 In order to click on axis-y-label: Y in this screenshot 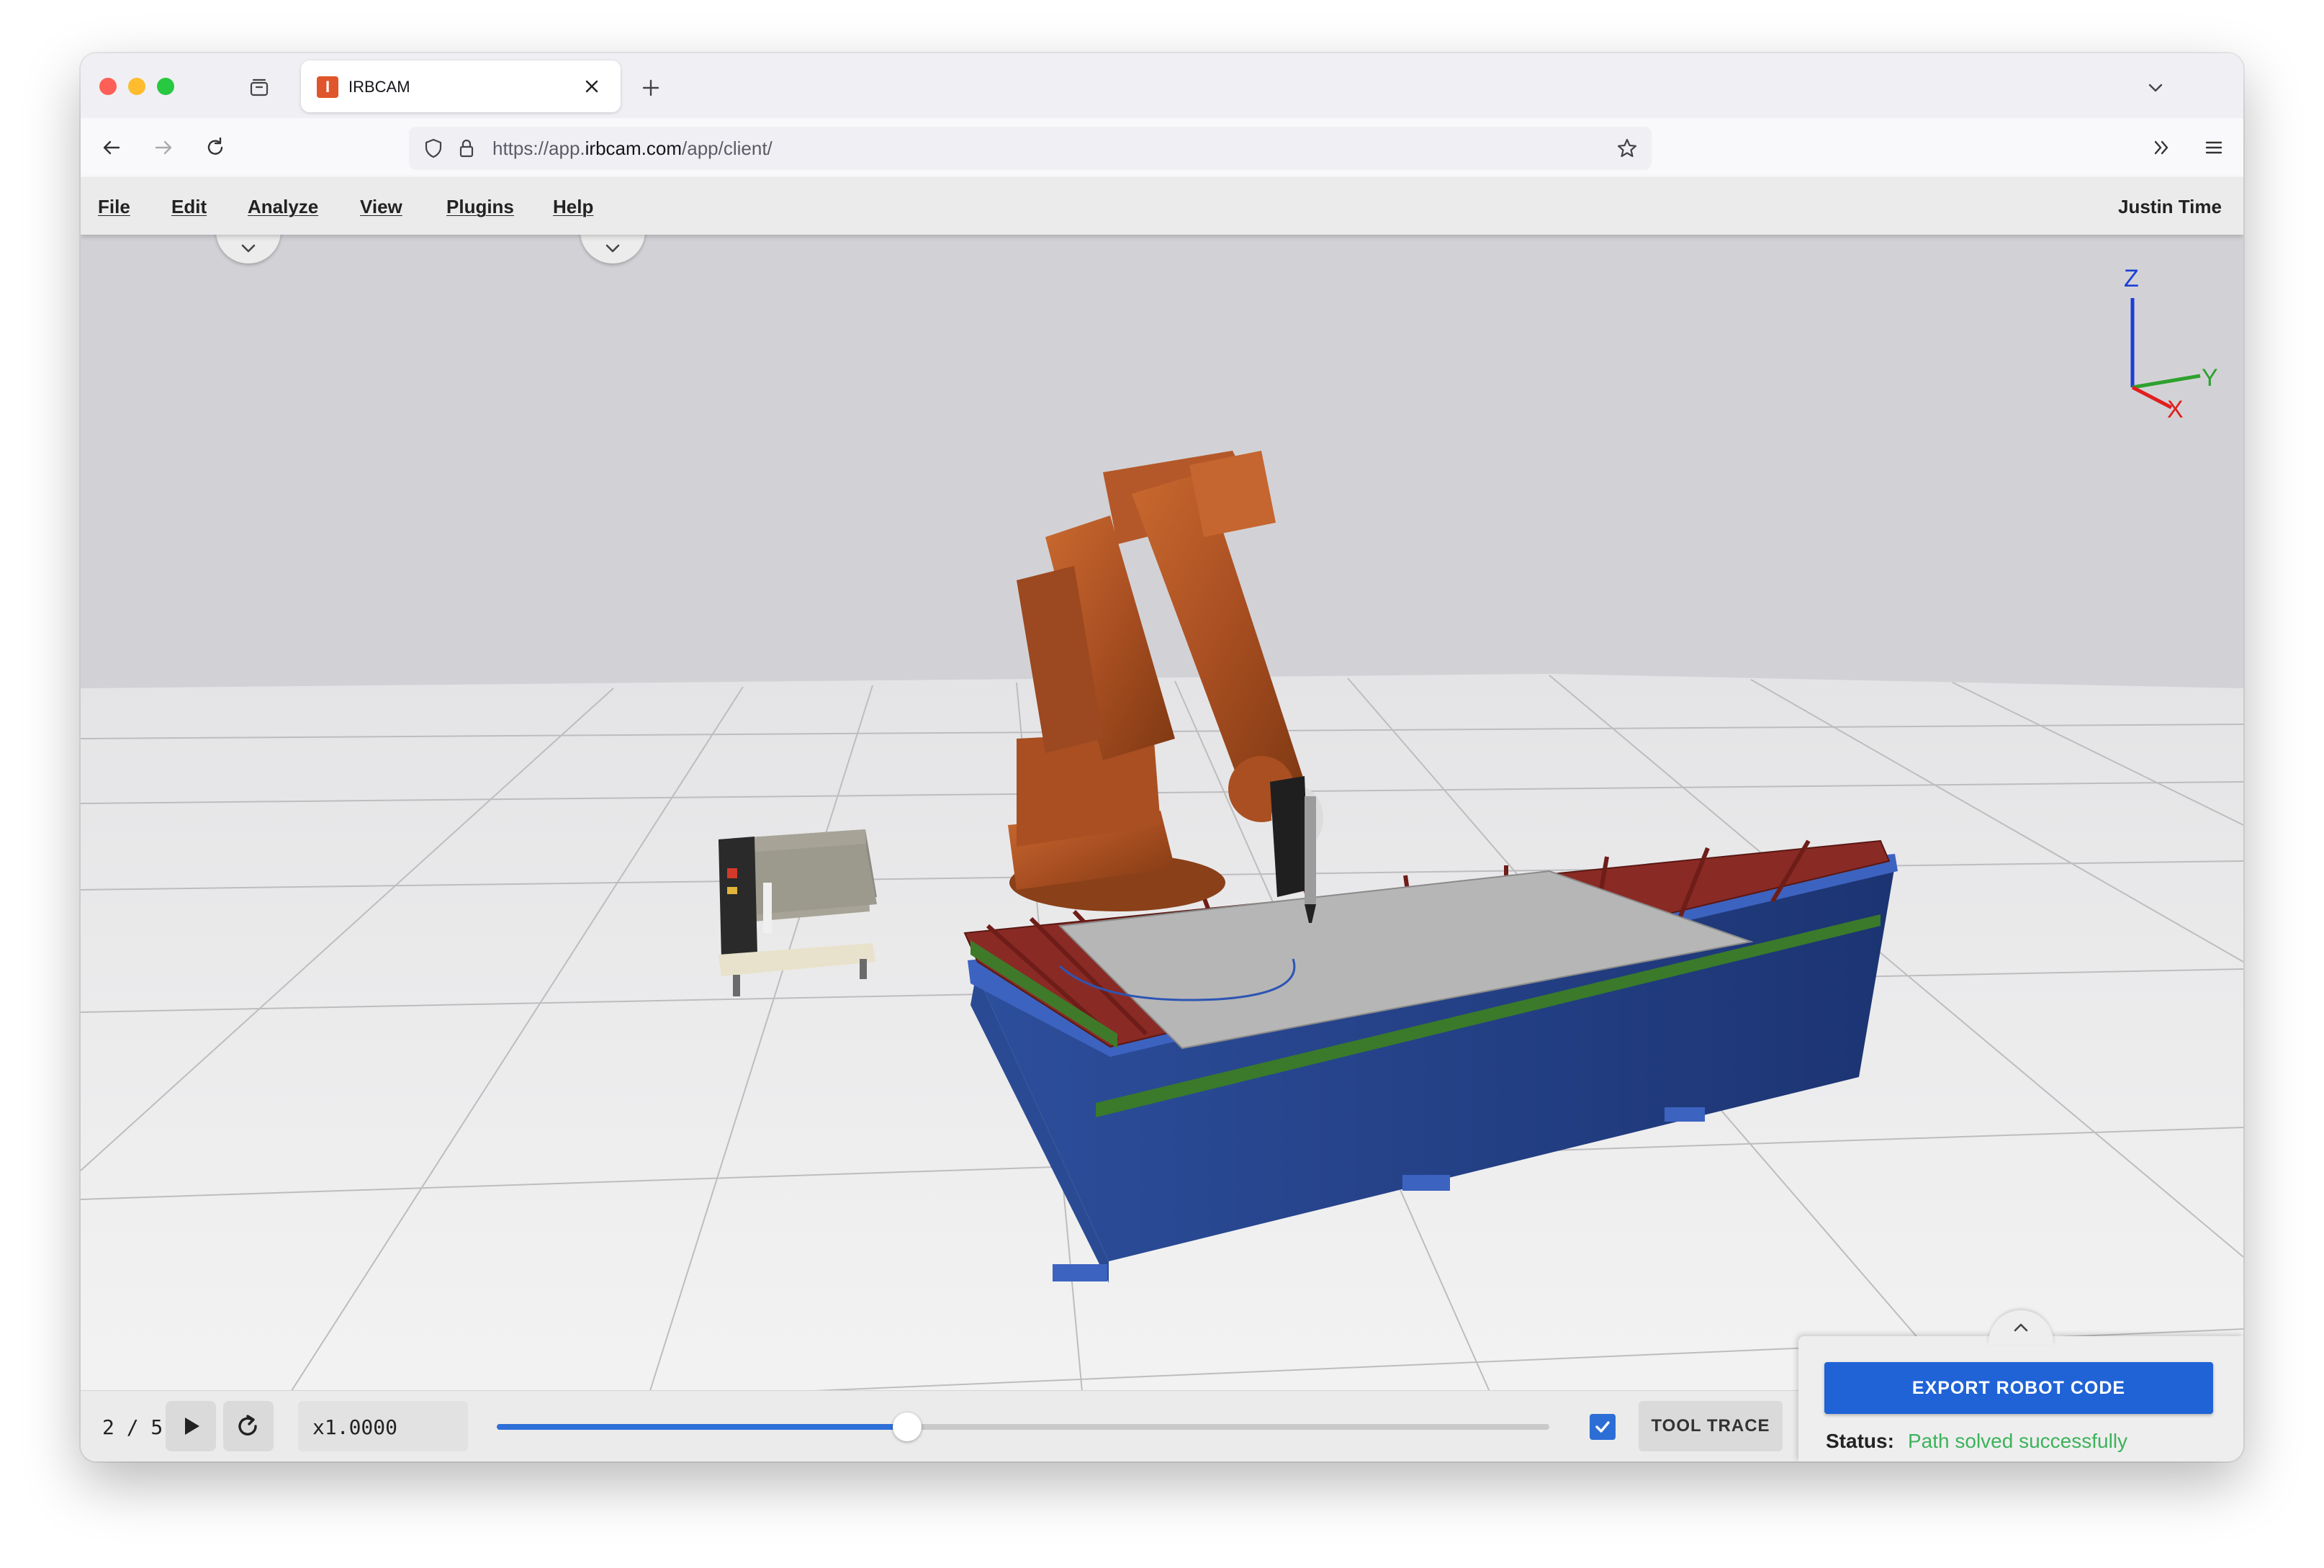, I will do `click(2210, 378)`.